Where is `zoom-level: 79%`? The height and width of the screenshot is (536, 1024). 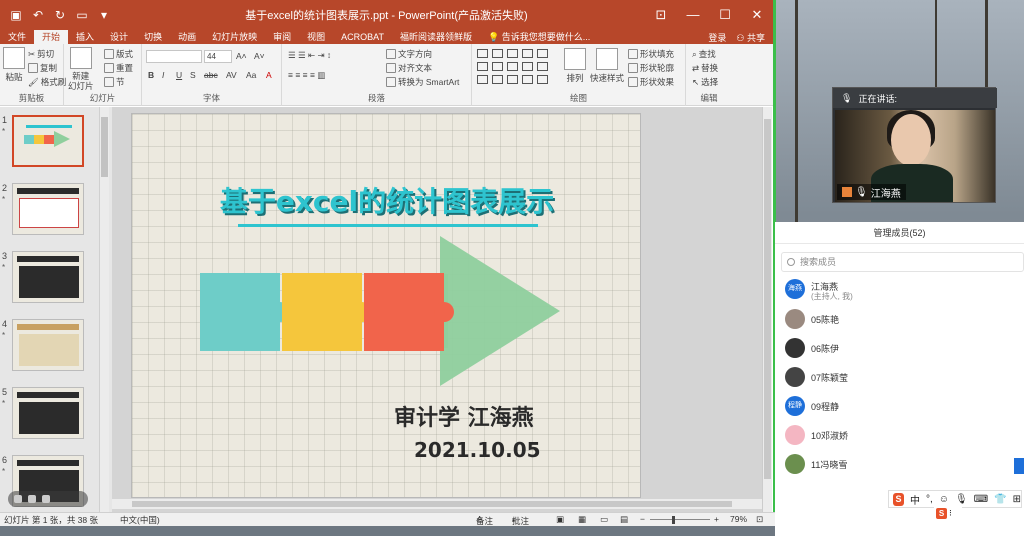 zoom-level: 79% is located at coordinates (738, 519).